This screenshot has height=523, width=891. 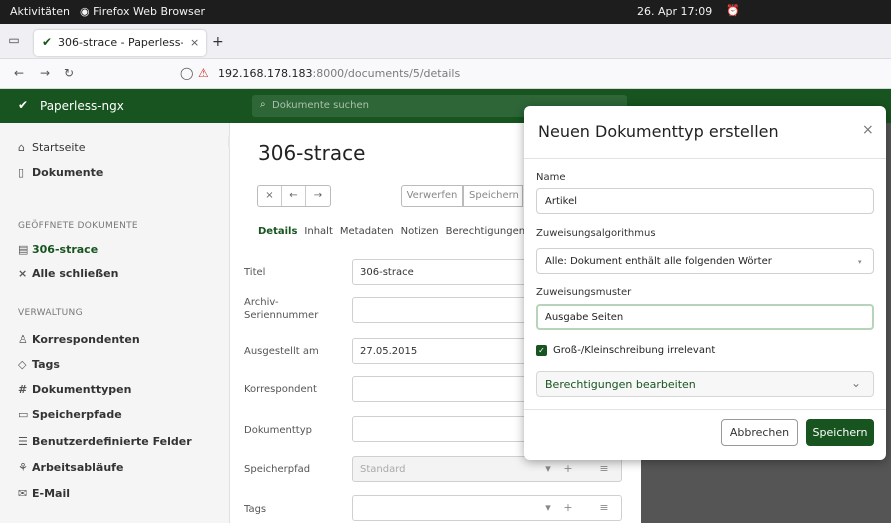 I want to click on sidebar-item-close-all: × Alle schließen, so click(x=68, y=273).